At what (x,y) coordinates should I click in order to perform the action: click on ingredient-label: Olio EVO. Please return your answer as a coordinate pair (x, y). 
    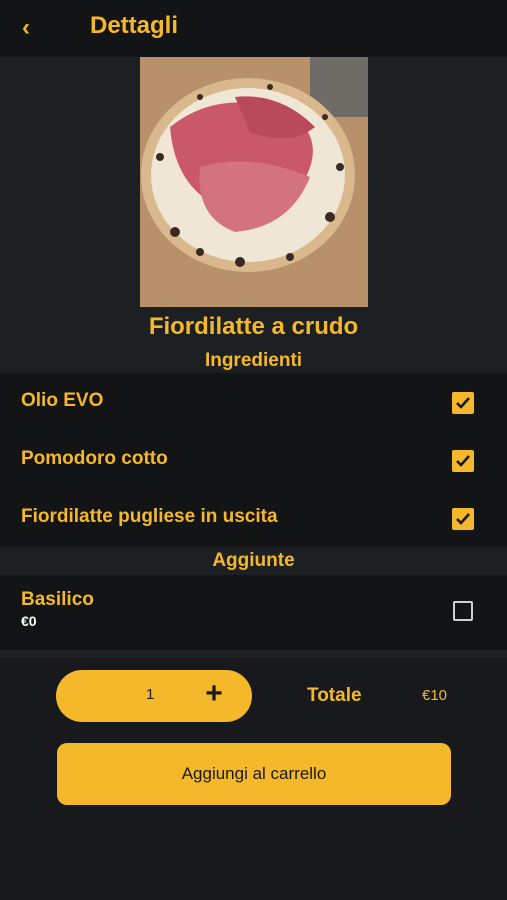
    Looking at the image, I should click on (62, 400).